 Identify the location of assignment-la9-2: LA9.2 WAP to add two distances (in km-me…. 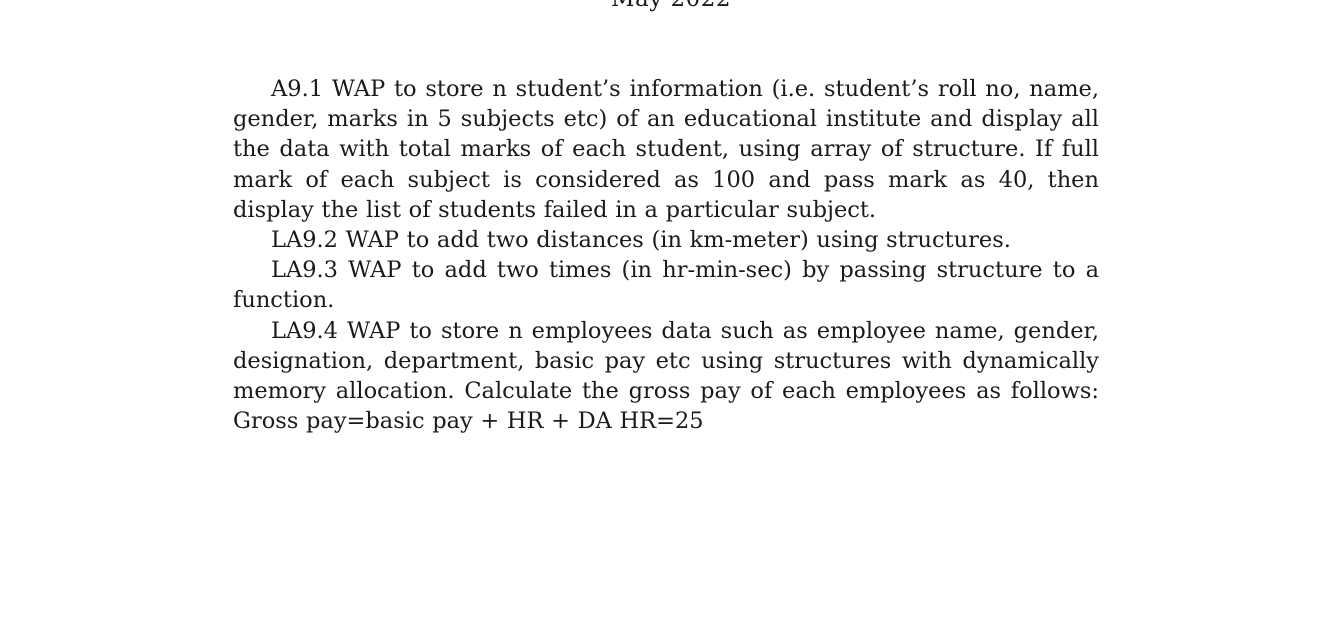
(641, 240).